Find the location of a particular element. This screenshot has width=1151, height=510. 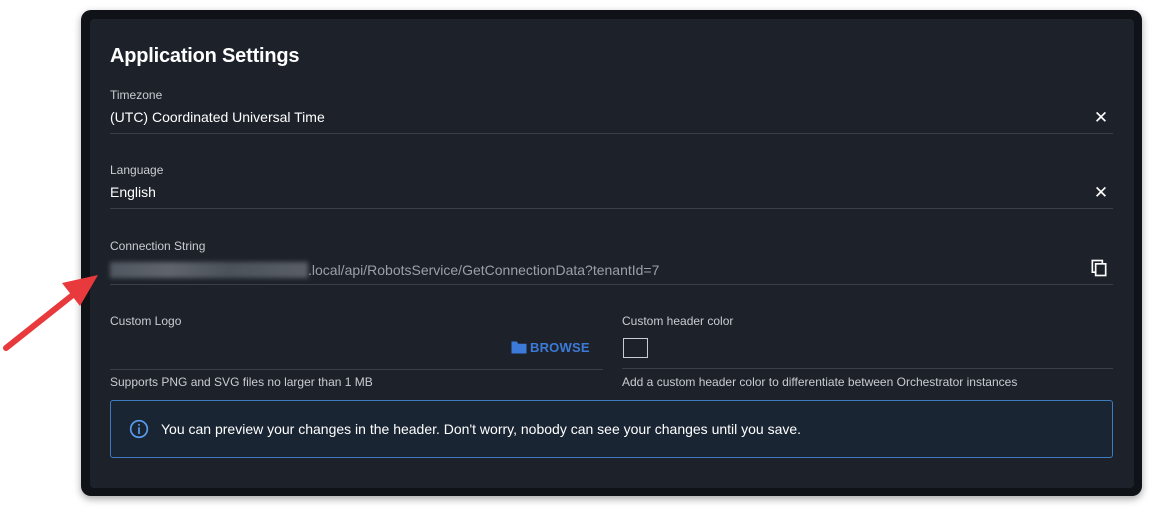

header-color-swatch is located at coordinates (635, 348).